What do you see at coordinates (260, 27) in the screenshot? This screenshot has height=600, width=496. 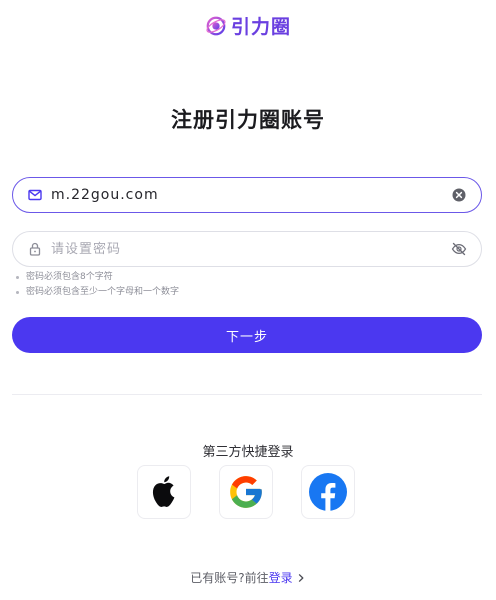 I see `brand-name: 引力圈` at bounding box center [260, 27].